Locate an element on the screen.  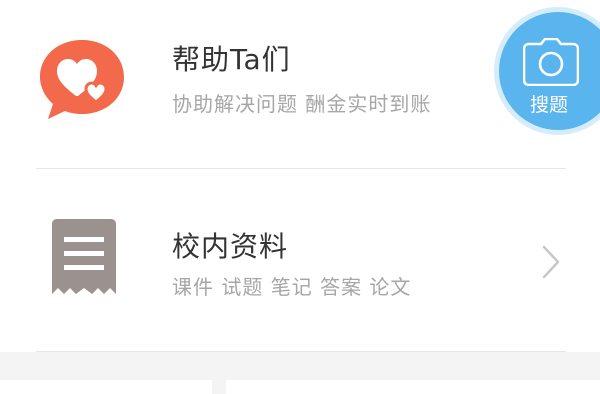
camera-icon is located at coordinates (551, 62).